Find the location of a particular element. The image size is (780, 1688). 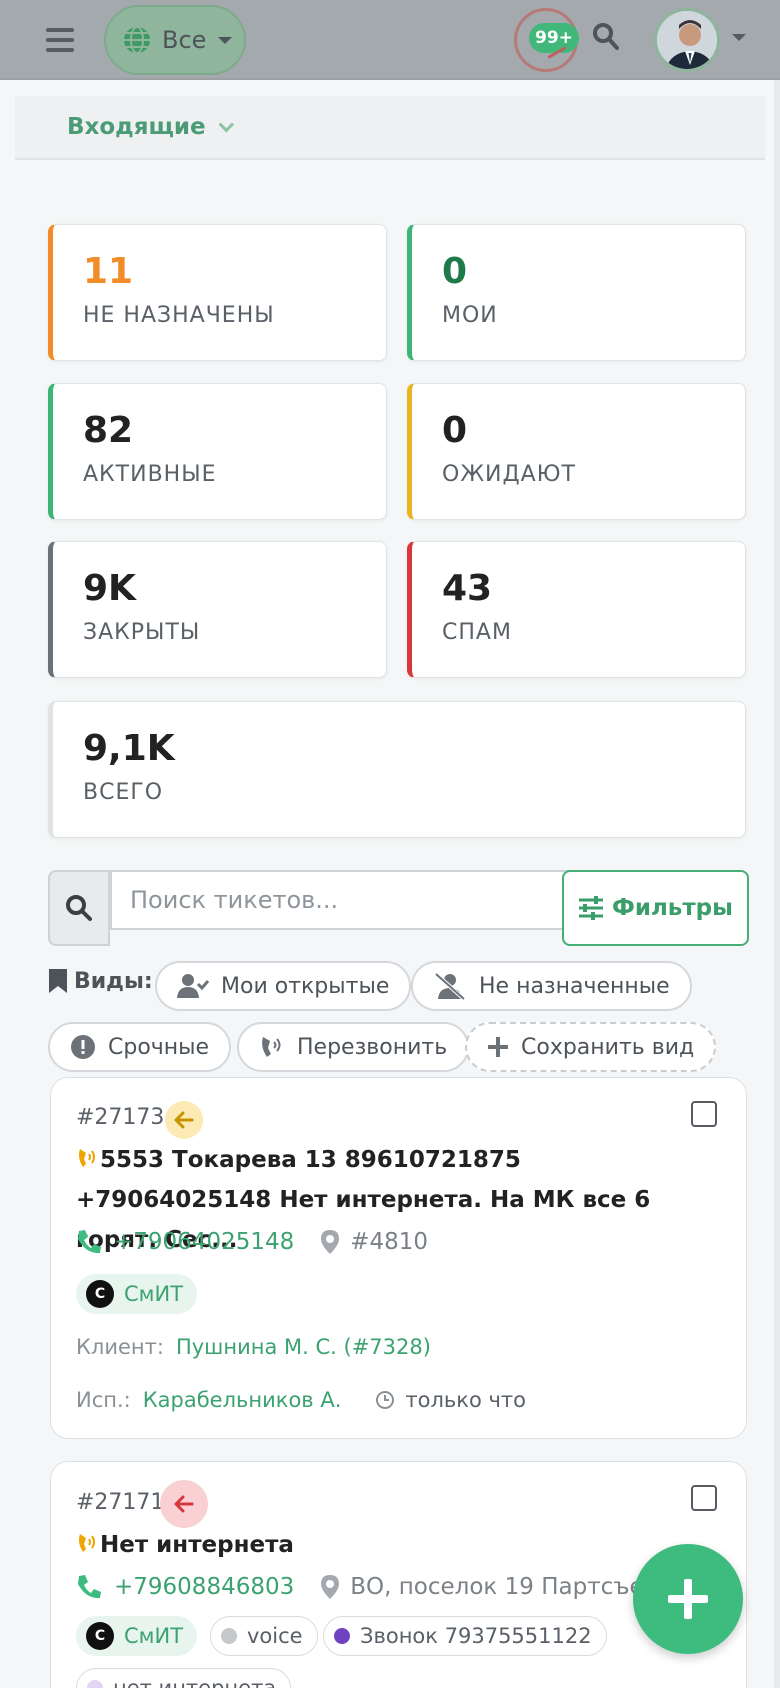

ticket-subject-text: Нет интернета is located at coordinates (197, 1545).